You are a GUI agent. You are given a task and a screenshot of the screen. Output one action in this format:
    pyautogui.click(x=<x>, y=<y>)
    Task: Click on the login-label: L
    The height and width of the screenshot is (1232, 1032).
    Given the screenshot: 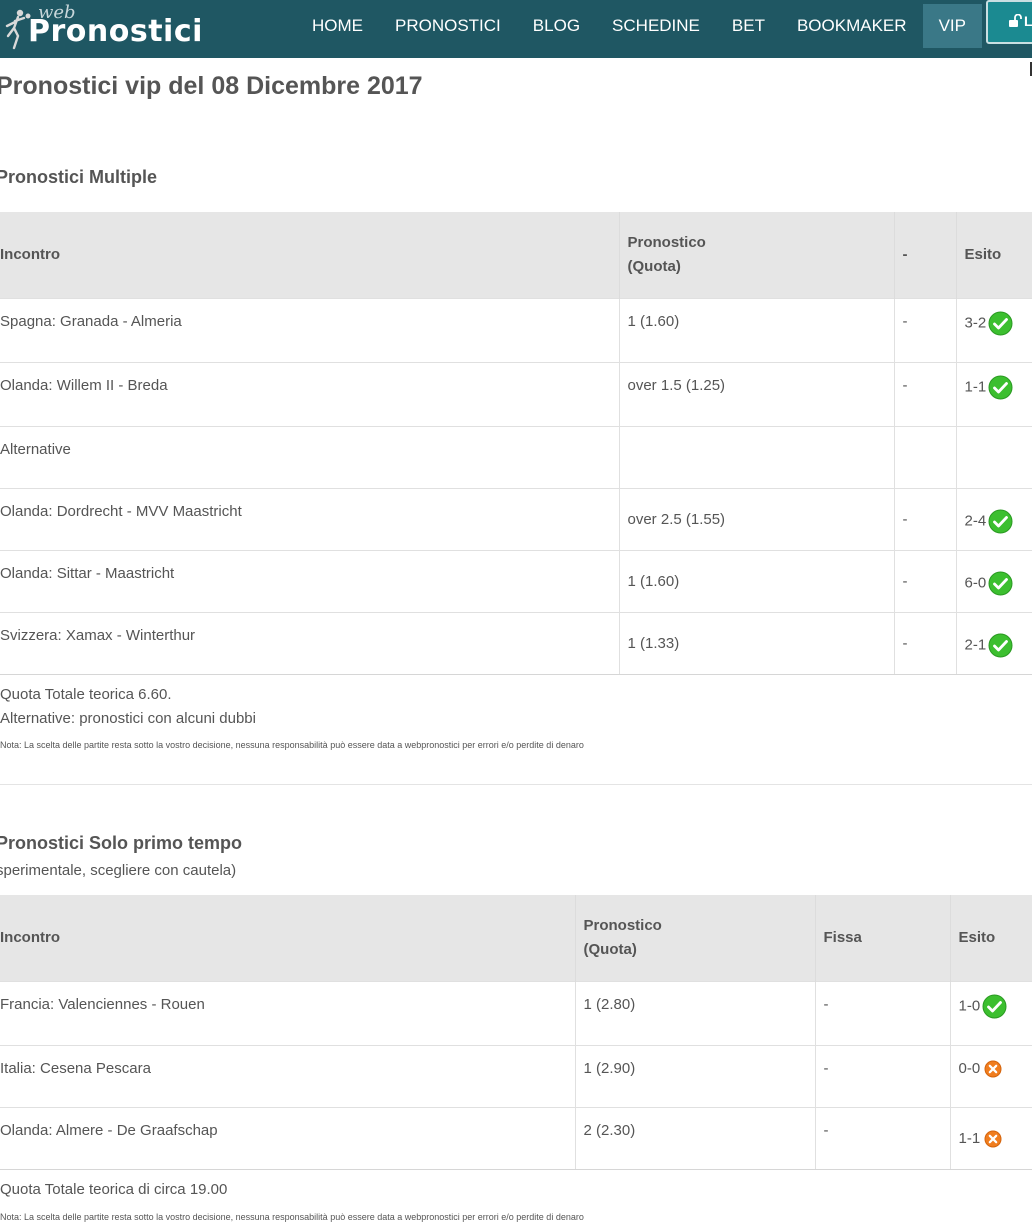 What is the action you would take?
    pyautogui.click(x=1028, y=21)
    